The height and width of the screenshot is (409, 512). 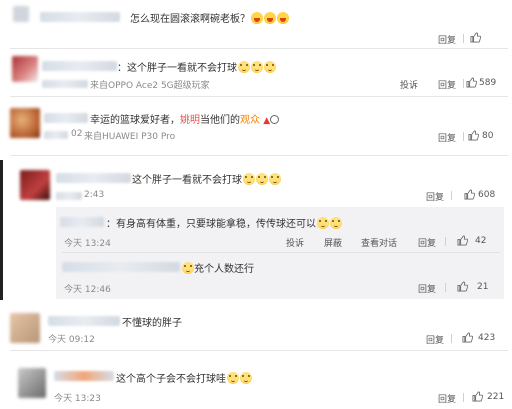 What do you see at coordinates (152, 323) in the screenshot?
I see `comment-text: 不懂球的胖子` at bounding box center [152, 323].